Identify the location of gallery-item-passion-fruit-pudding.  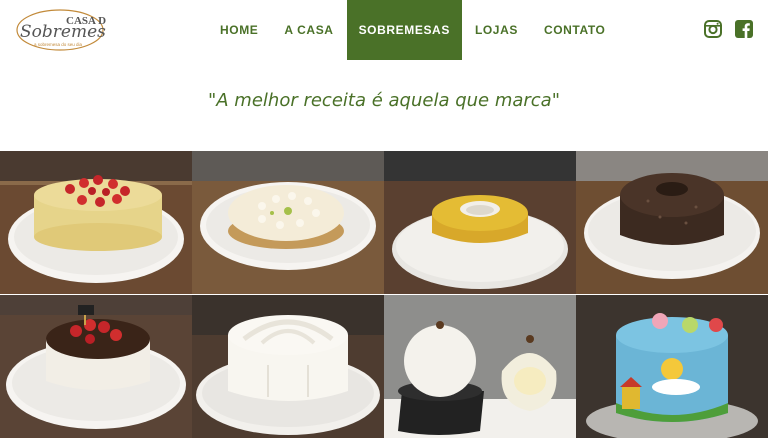
(480, 222).